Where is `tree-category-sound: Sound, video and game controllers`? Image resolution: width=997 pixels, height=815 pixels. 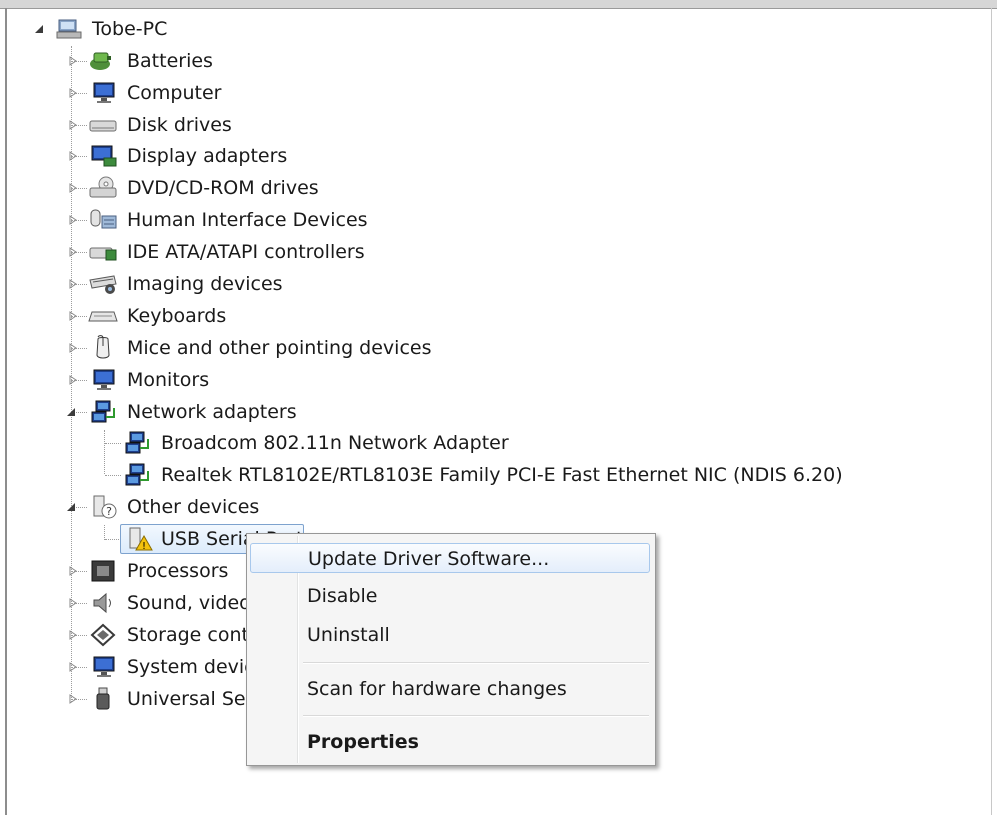
tree-category-sound: Sound, video and game controllers is located at coordinates (156, 603).